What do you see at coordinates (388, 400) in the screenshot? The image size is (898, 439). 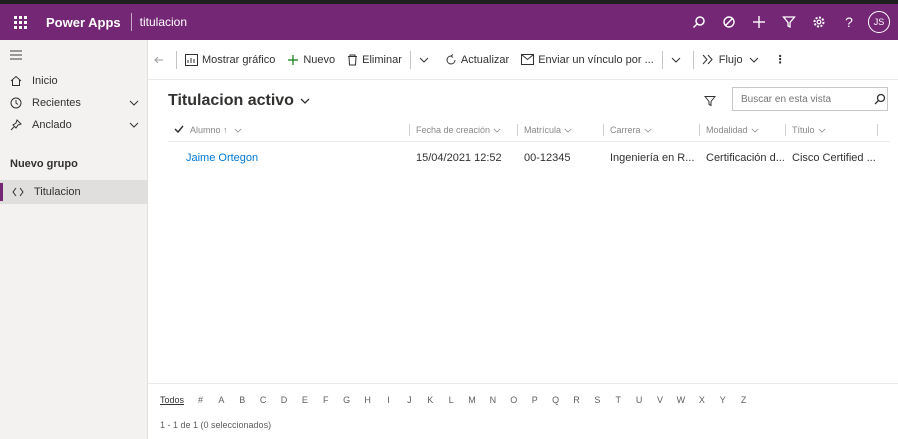 I see `jump-link: I` at bounding box center [388, 400].